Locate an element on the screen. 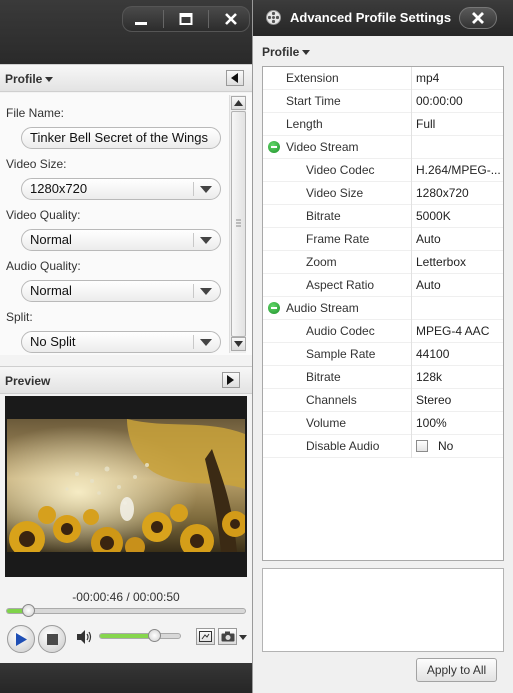  setting-value: Stereo is located at coordinates (459, 400).